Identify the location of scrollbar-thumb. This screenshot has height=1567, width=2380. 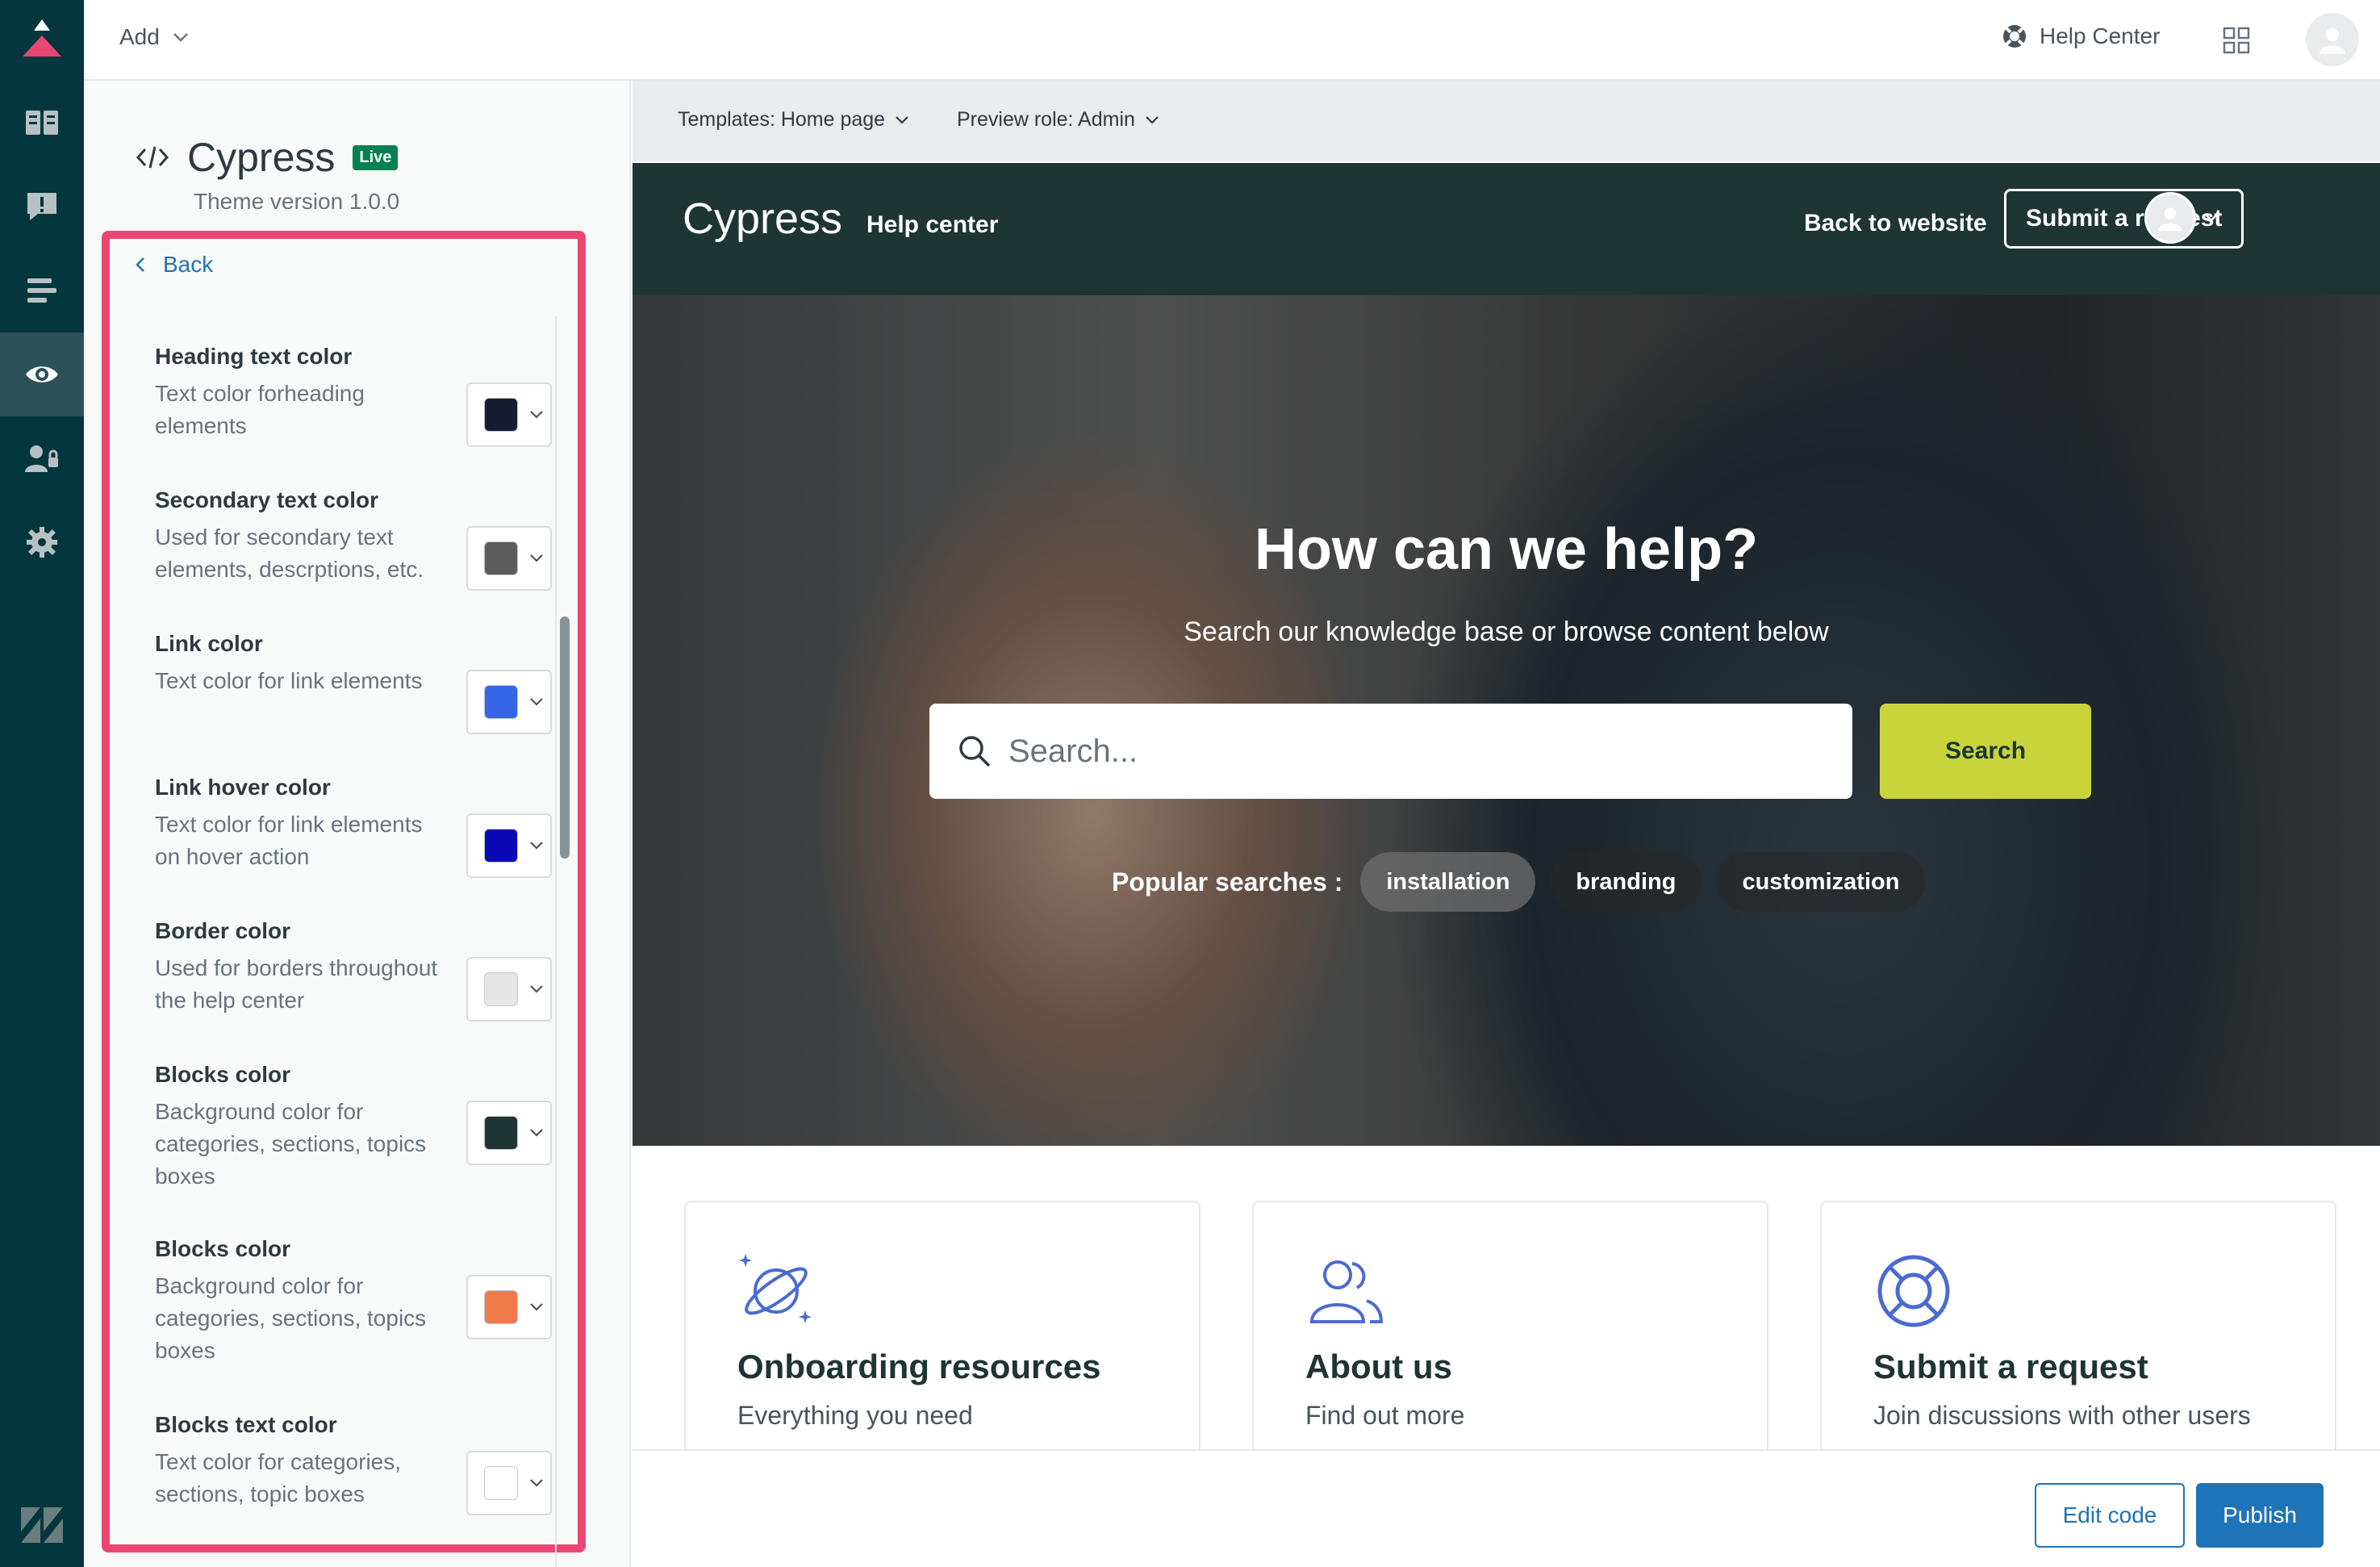
(565, 737).